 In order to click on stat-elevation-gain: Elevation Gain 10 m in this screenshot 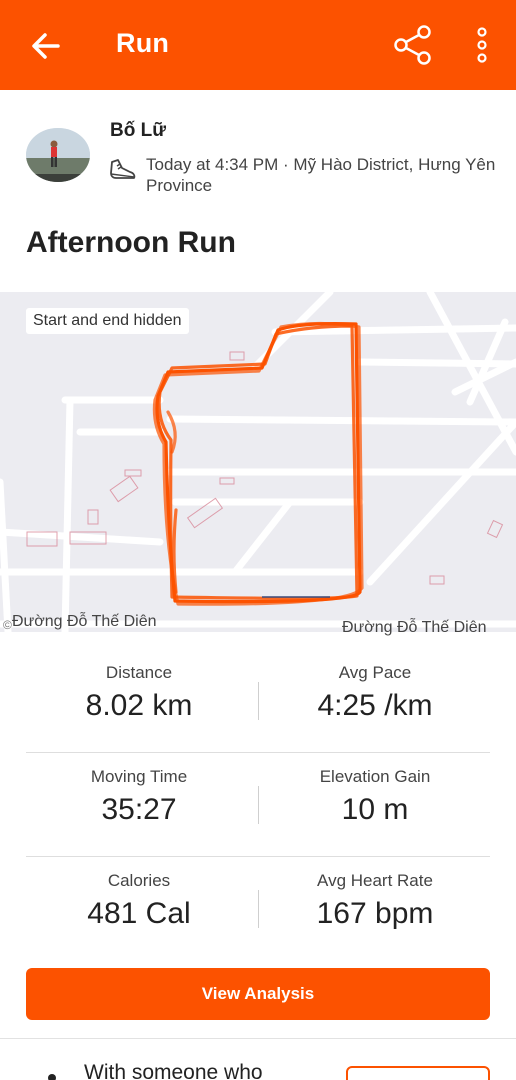, I will do `click(375, 797)`.